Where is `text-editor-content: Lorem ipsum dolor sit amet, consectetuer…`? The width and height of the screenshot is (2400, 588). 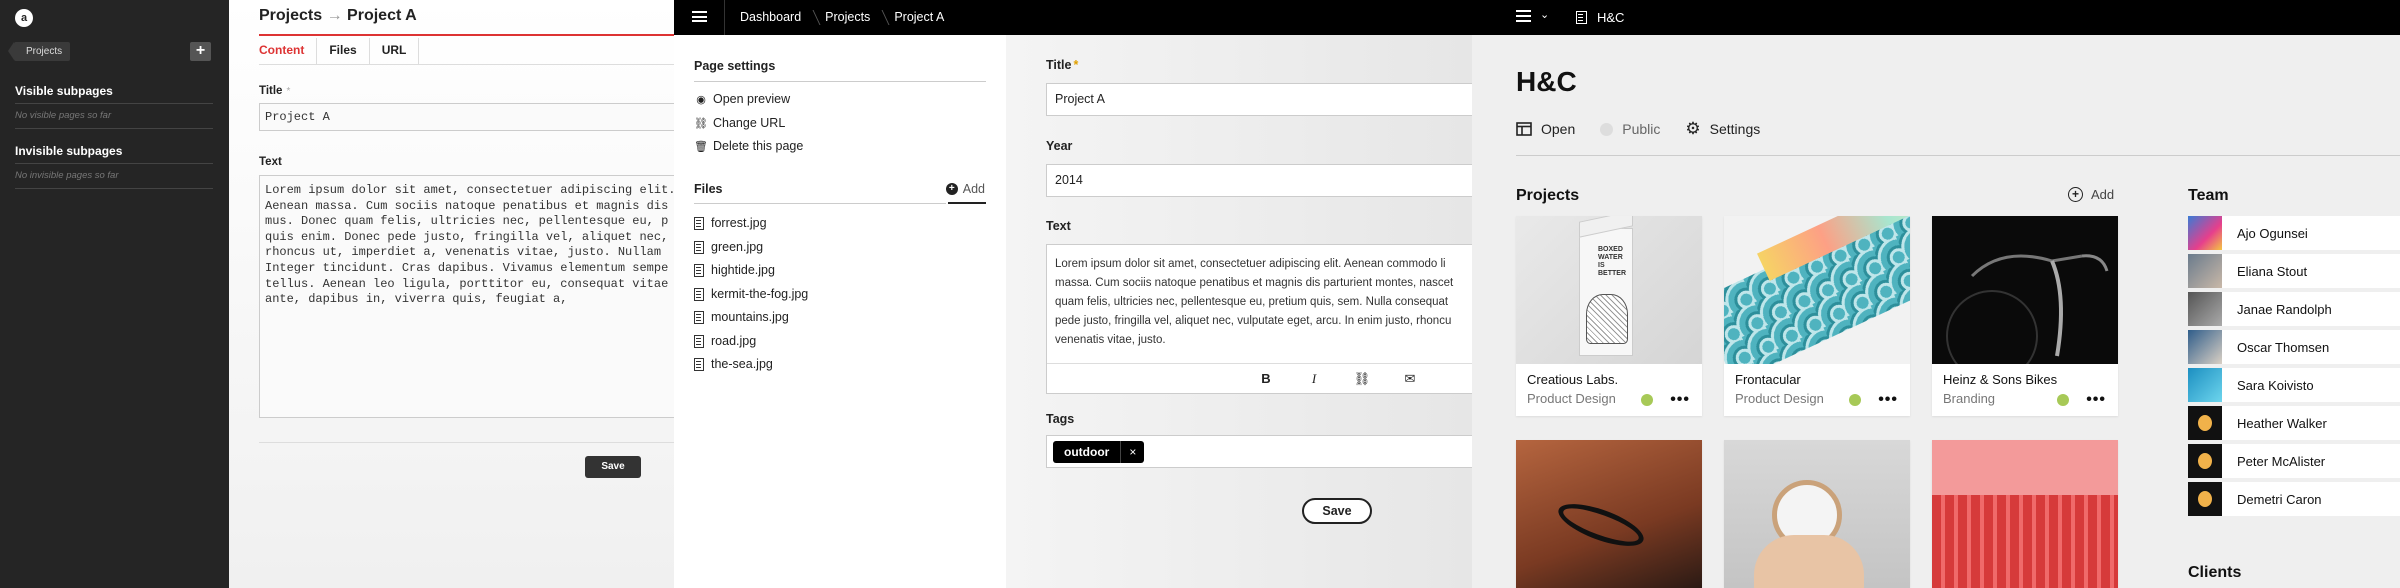
text-editor-content: Lorem ipsum dolor sit amet, consectetuer… is located at coordinates (1259, 302).